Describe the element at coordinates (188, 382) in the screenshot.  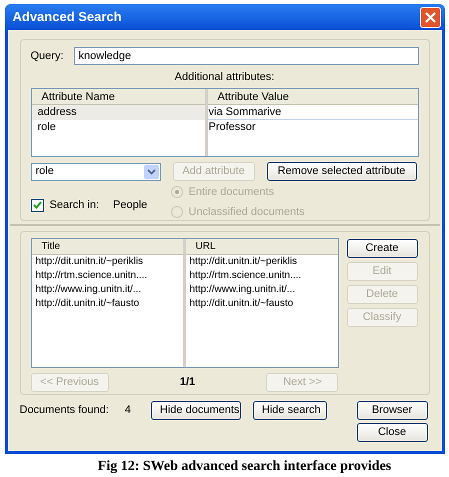
I see `page-indicator: 1/1` at that location.